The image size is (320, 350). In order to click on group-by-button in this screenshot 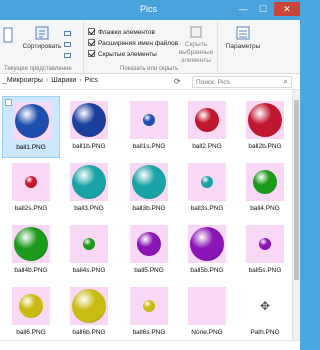, I will do `click(68, 33)`.